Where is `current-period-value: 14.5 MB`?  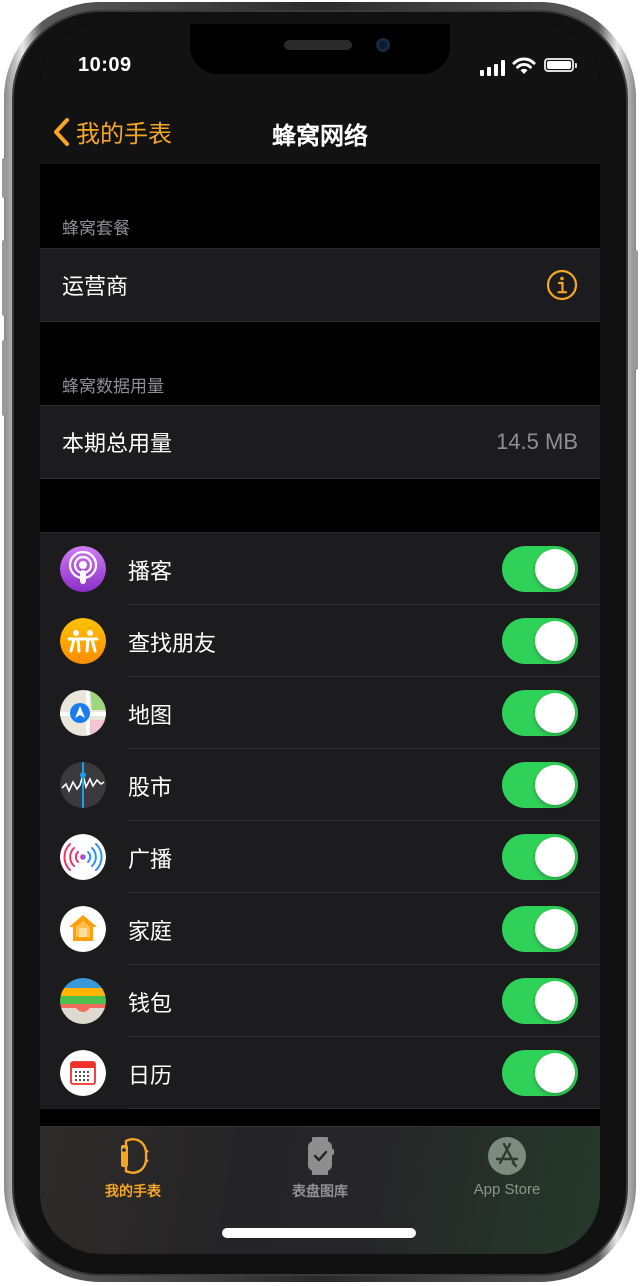 current-period-value: 14.5 MB is located at coordinates (537, 441).